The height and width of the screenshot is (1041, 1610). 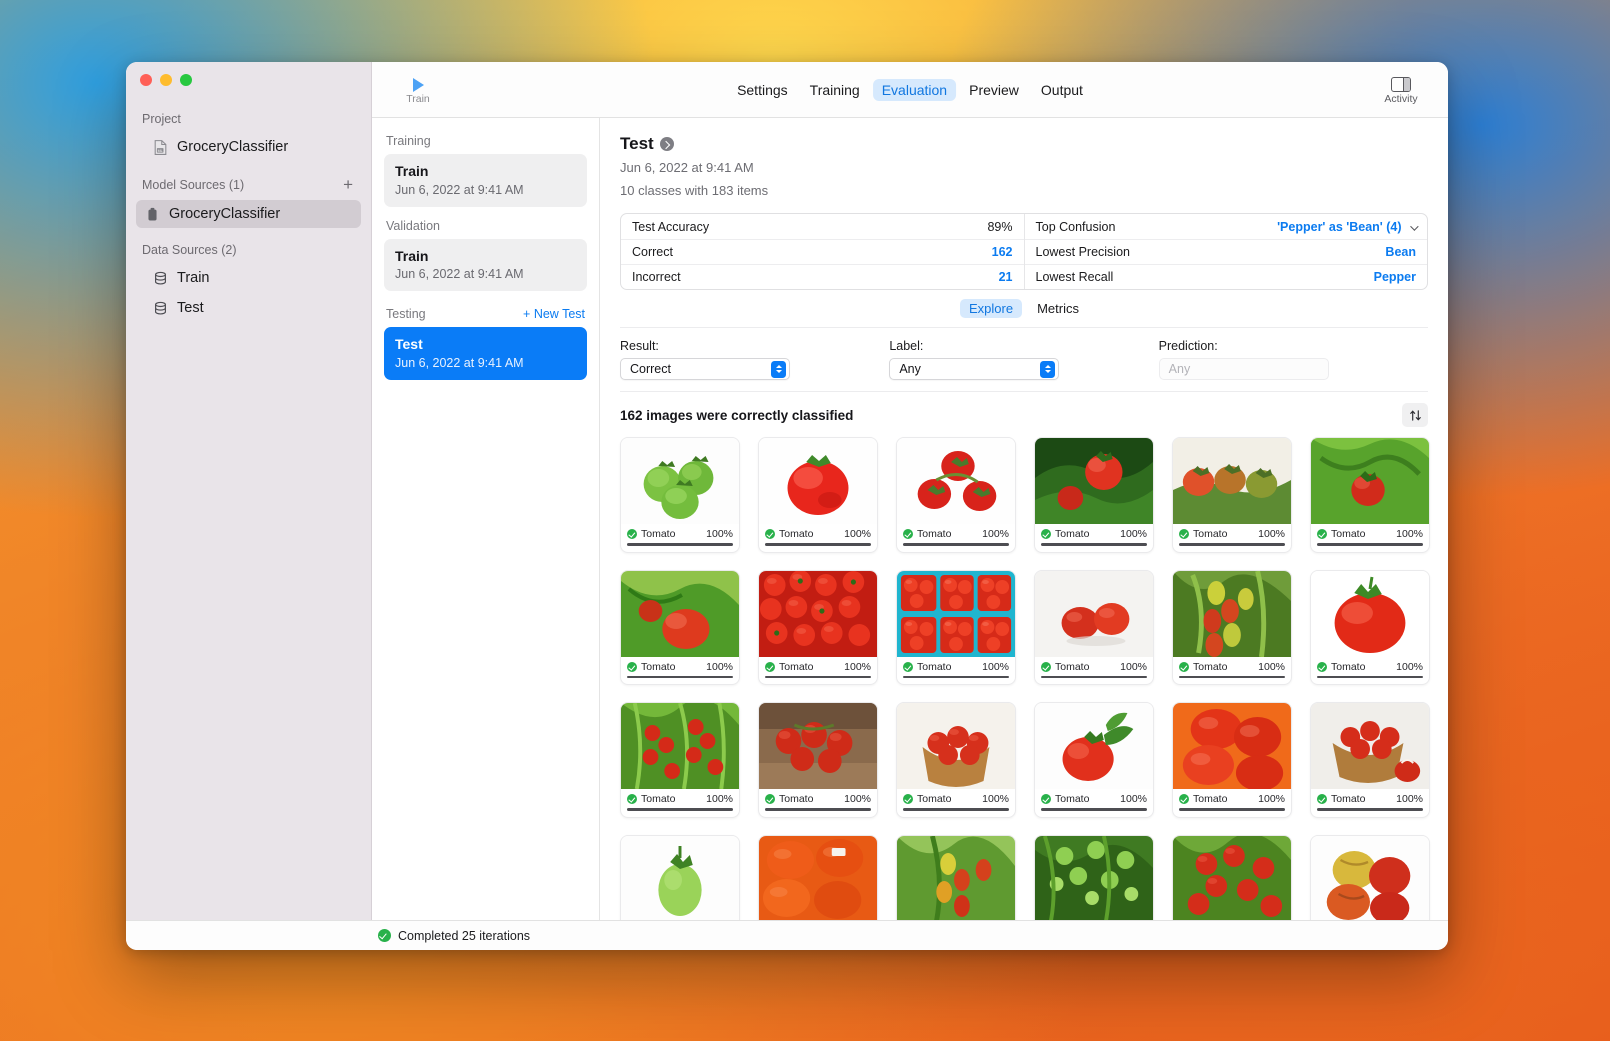 What do you see at coordinates (193, 184) in the screenshot?
I see `sidebar-section-model-sources-label: Model Sources (1)` at bounding box center [193, 184].